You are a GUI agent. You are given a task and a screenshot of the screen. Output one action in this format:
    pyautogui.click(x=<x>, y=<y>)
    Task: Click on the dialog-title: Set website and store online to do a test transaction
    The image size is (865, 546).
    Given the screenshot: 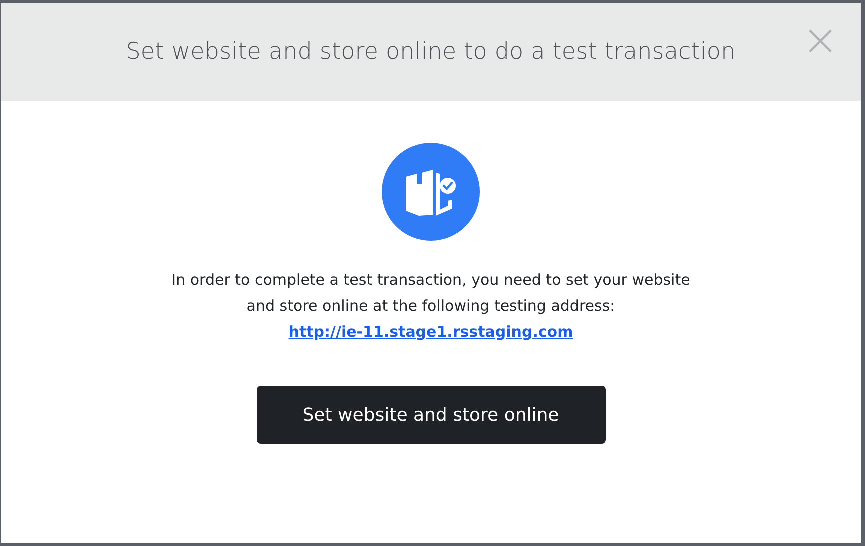 What is the action you would take?
    pyautogui.click(x=431, y=52)
    